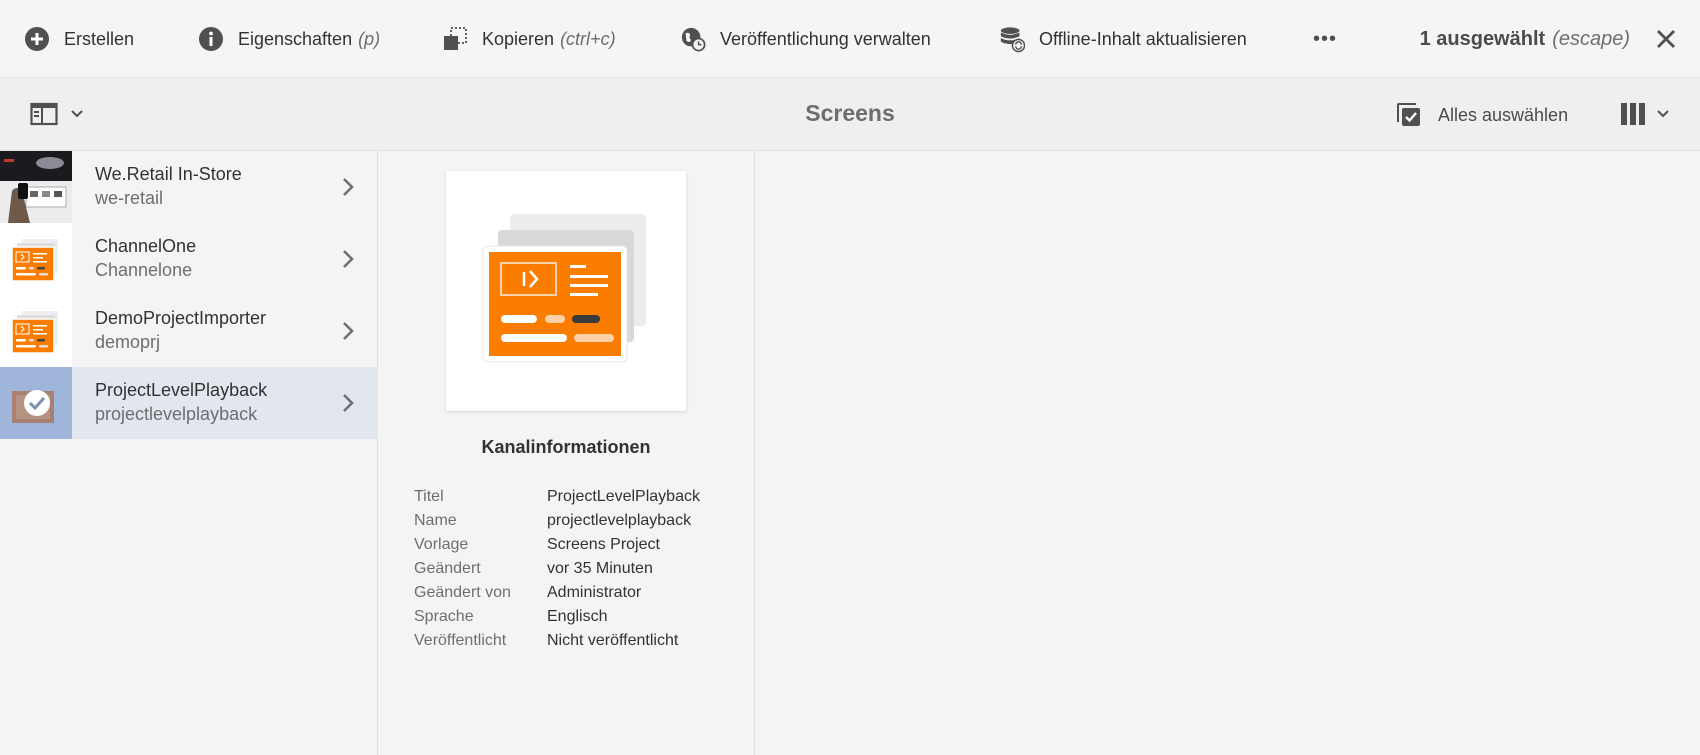 This screenshot has height=755, width=1700. What do you see at coordinates (188, 331) in the screenshot?
I see `list-item: DemoProjectImporter demoprj` at bounding box center [188, 331].